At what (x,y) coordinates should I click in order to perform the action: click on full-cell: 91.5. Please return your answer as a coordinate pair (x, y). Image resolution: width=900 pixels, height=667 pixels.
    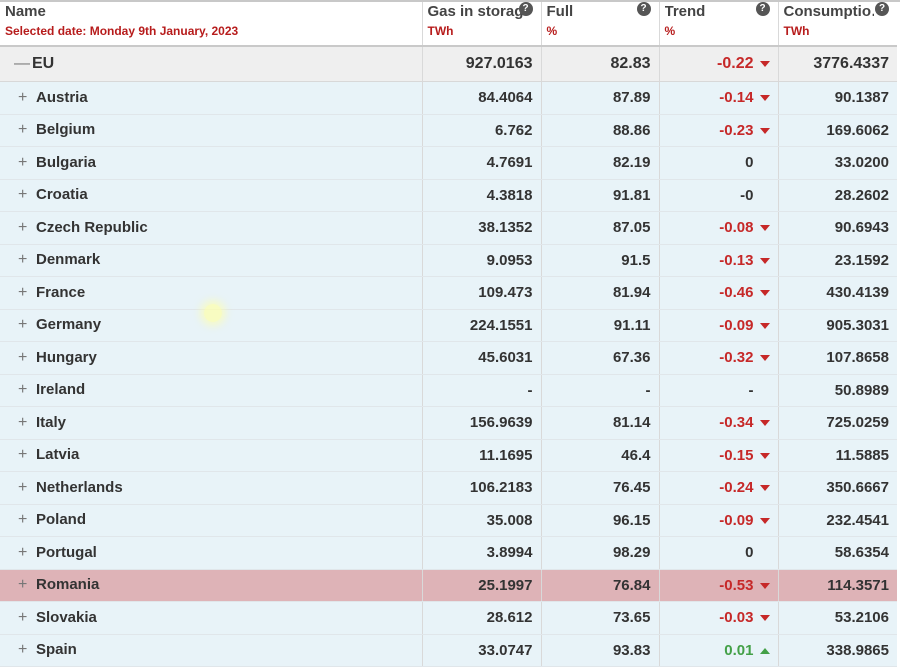
    Looking at the image, I should click on (600, 260).